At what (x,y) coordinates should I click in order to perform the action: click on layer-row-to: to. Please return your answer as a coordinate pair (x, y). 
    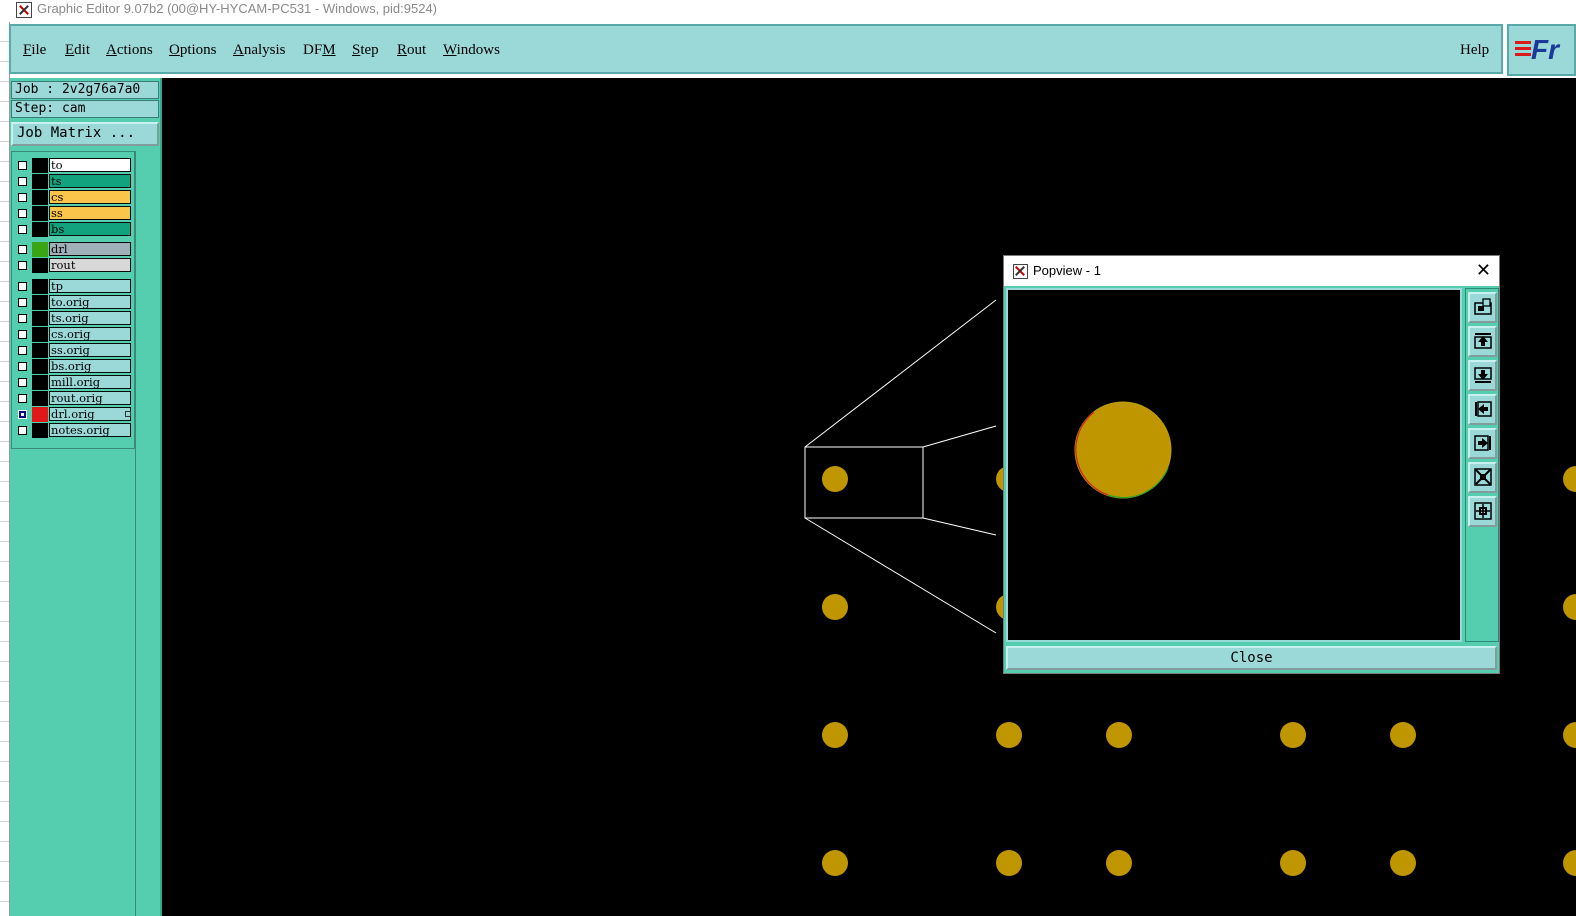
    Looking at the image, I should click on (74, 165).